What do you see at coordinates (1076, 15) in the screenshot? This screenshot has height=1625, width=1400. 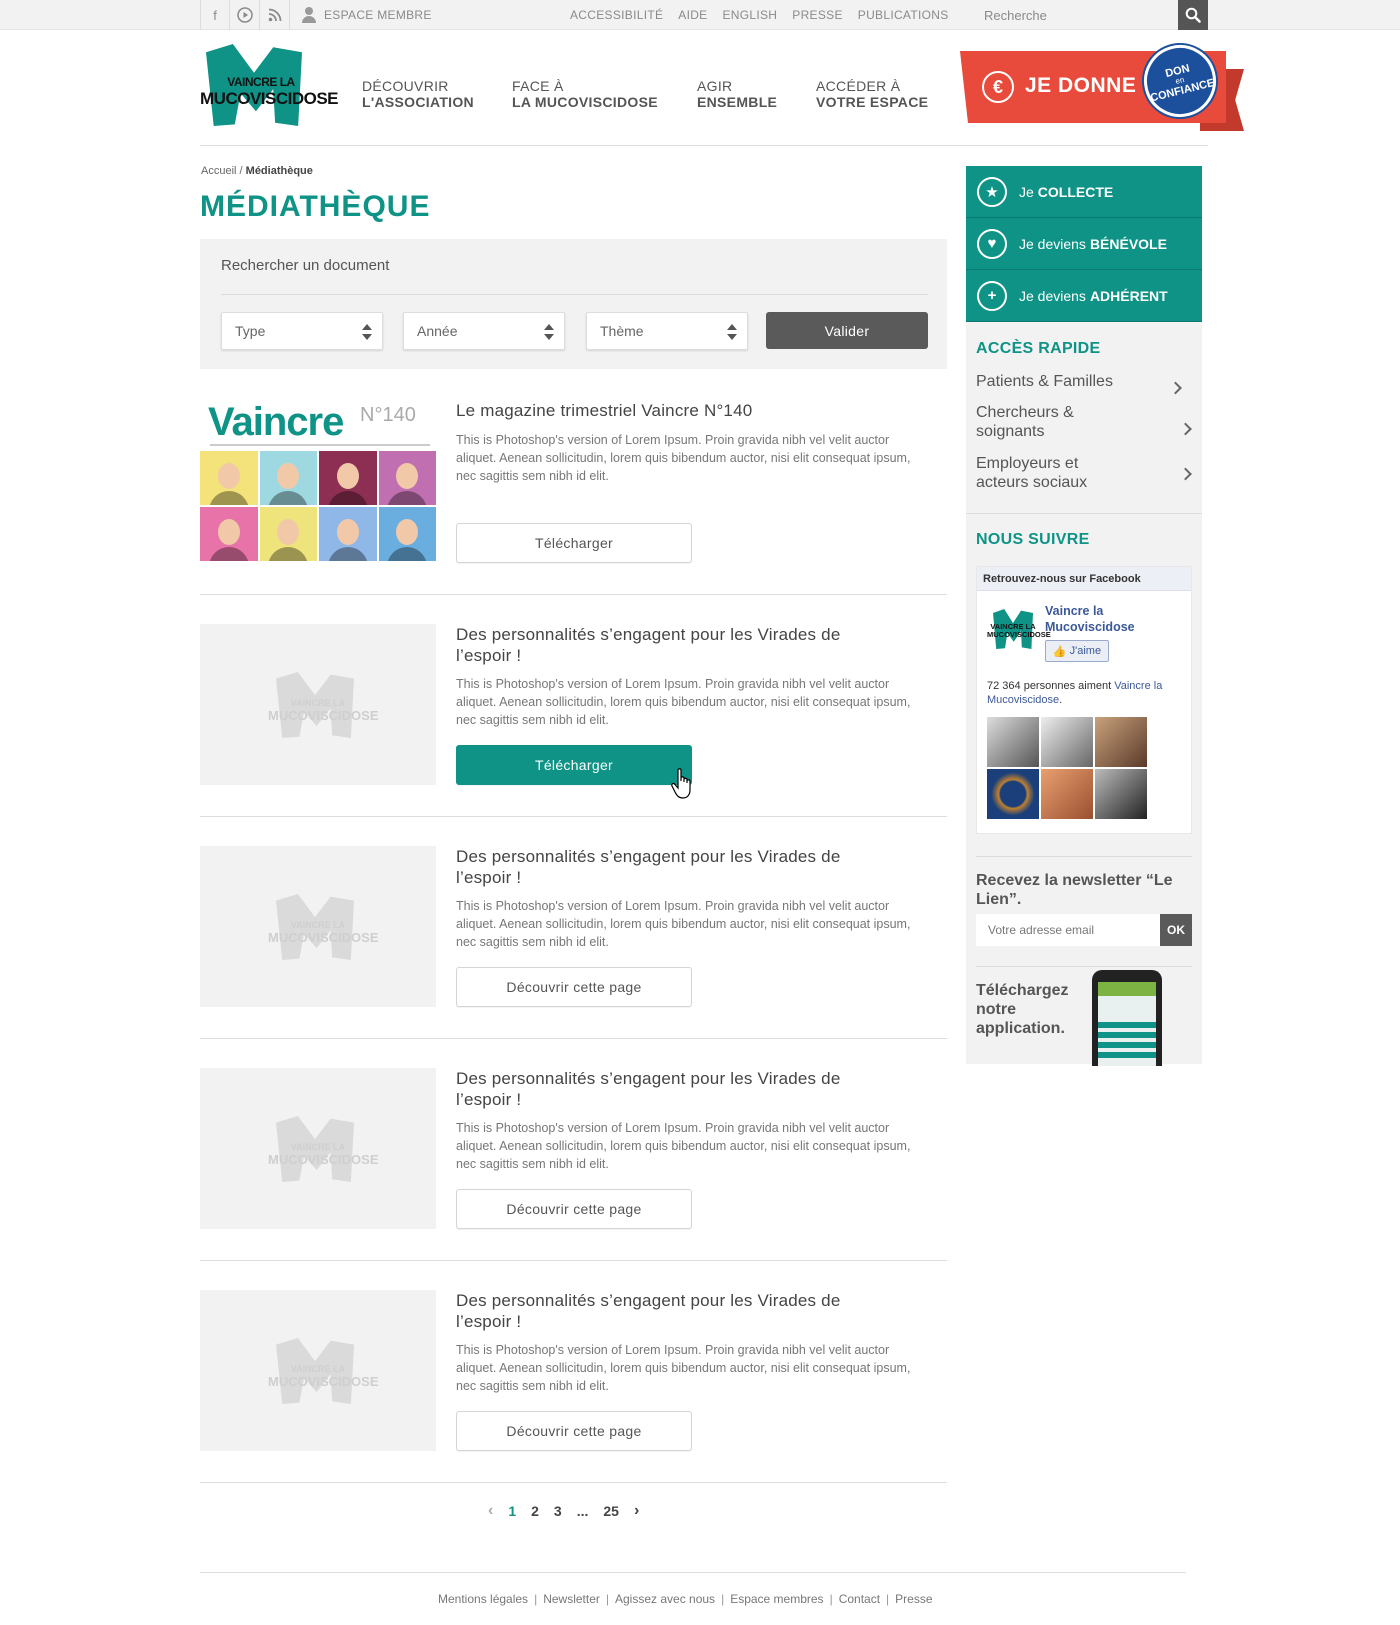 I see `search-input` at bounding box center [1076, 15].